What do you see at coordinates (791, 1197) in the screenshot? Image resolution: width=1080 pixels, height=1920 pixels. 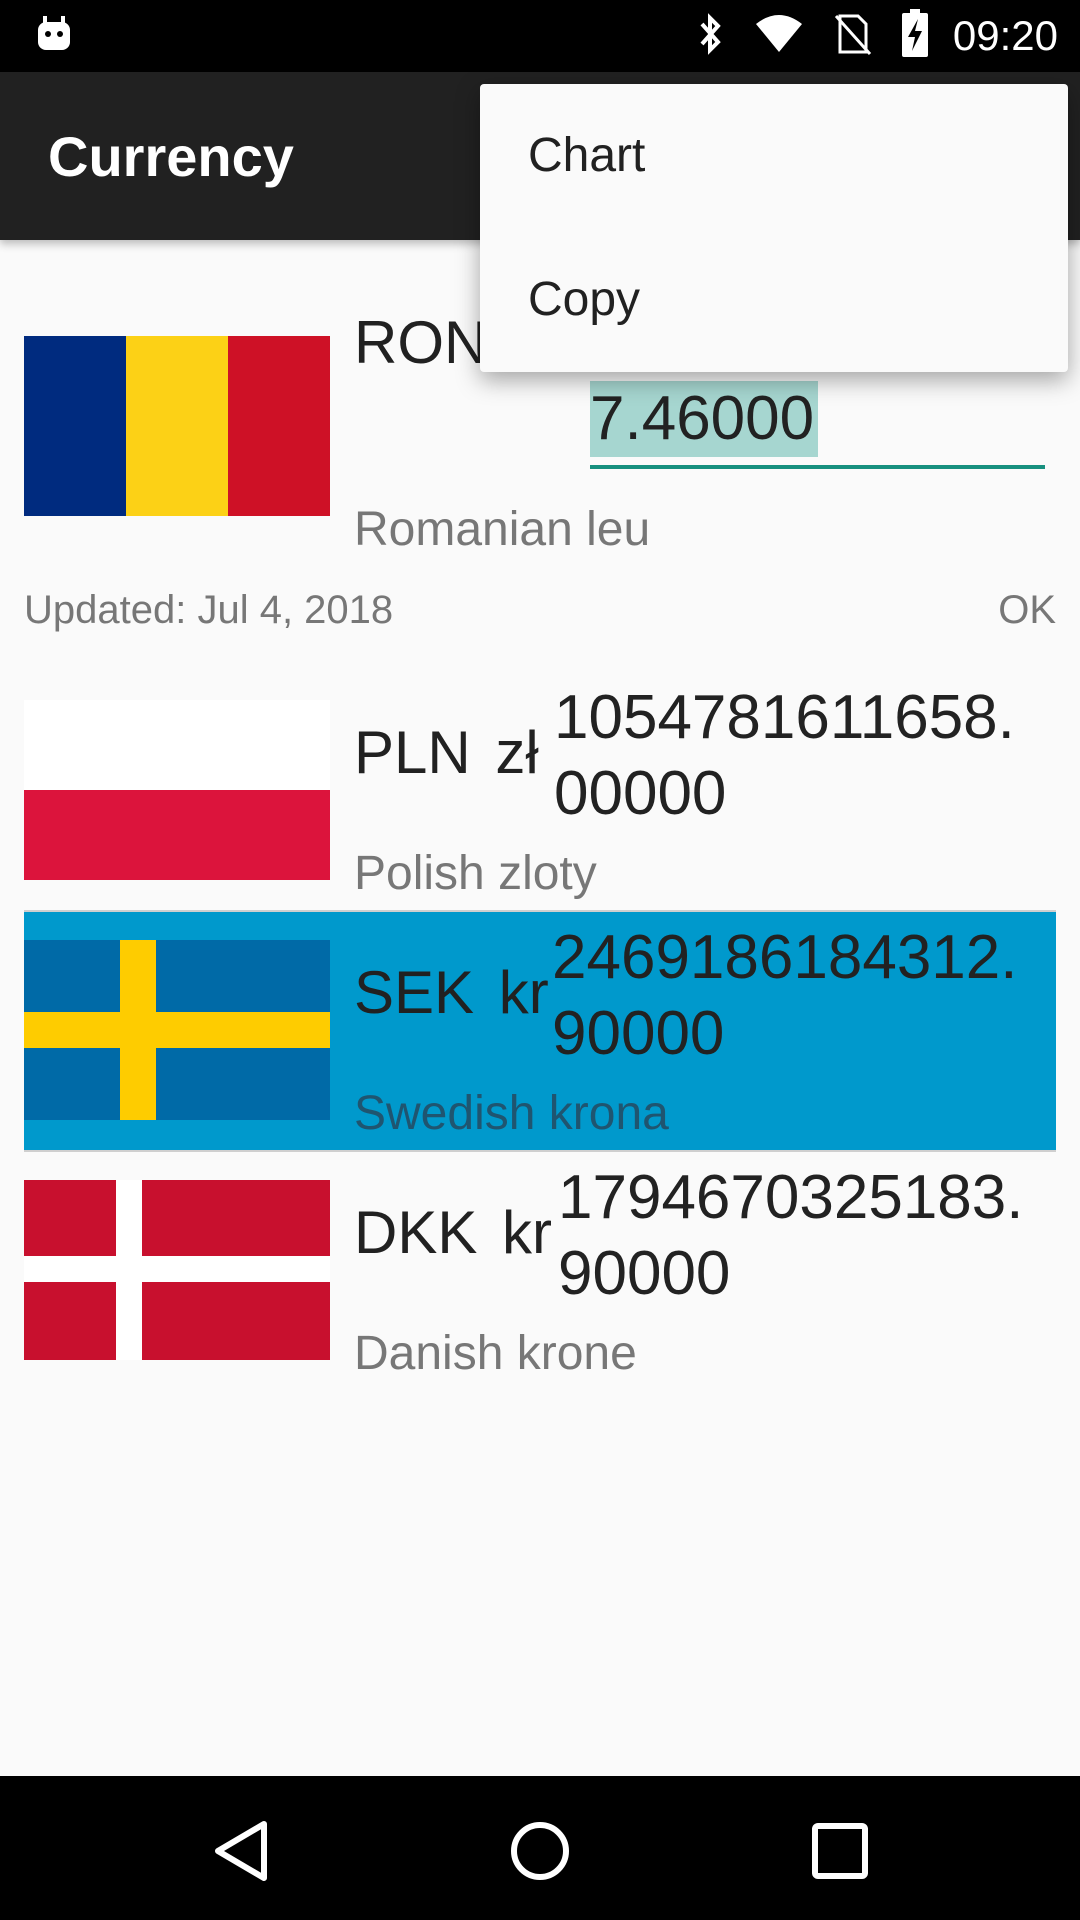 I see `value-line-1: 1794670325183.` at bounding box center [791, 1197].